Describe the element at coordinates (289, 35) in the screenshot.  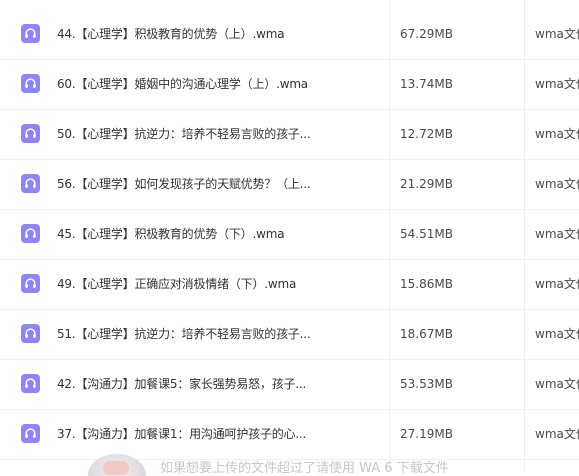
I see `file-row: 44.【心理学】积极教育的优势（上）.wma 67.29MB wma文件` at that location.